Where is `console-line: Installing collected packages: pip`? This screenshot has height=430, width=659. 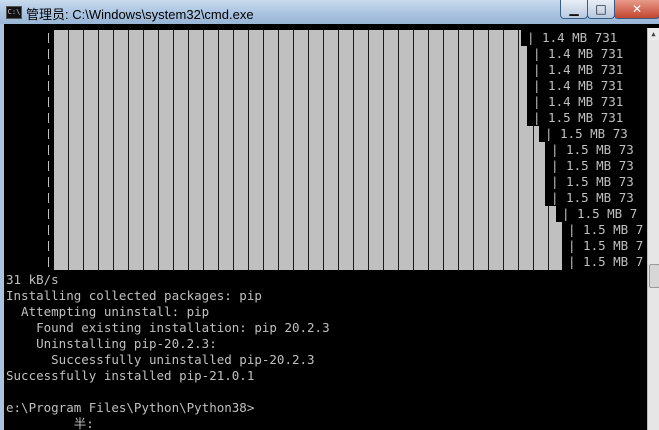
console-line: Installing collected packages: pip is located at coordinates (134, 295).